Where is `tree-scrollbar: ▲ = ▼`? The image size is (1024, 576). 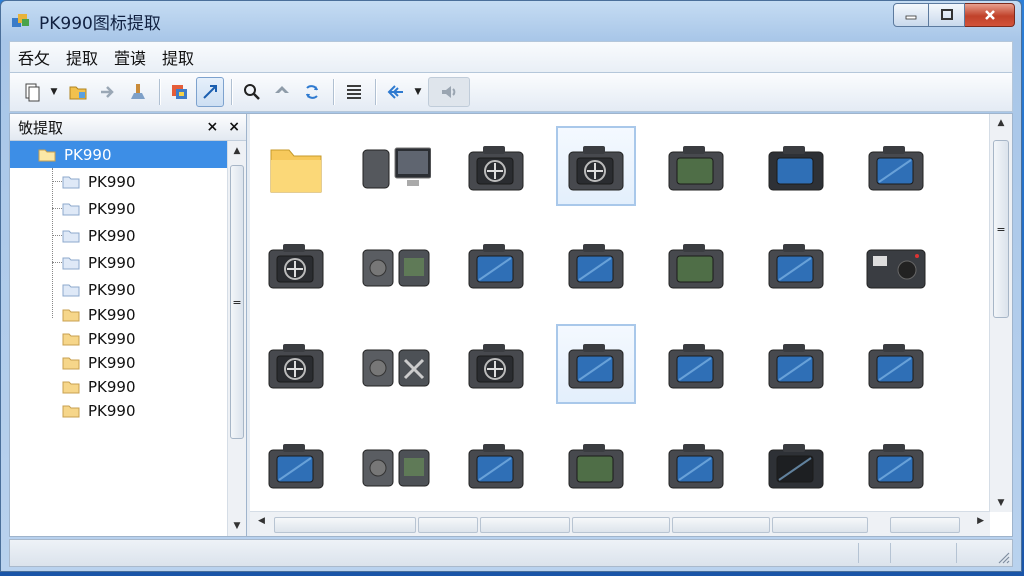 tree-scrollbar: ▲ = ▼ is located at coordinates (236, 338).